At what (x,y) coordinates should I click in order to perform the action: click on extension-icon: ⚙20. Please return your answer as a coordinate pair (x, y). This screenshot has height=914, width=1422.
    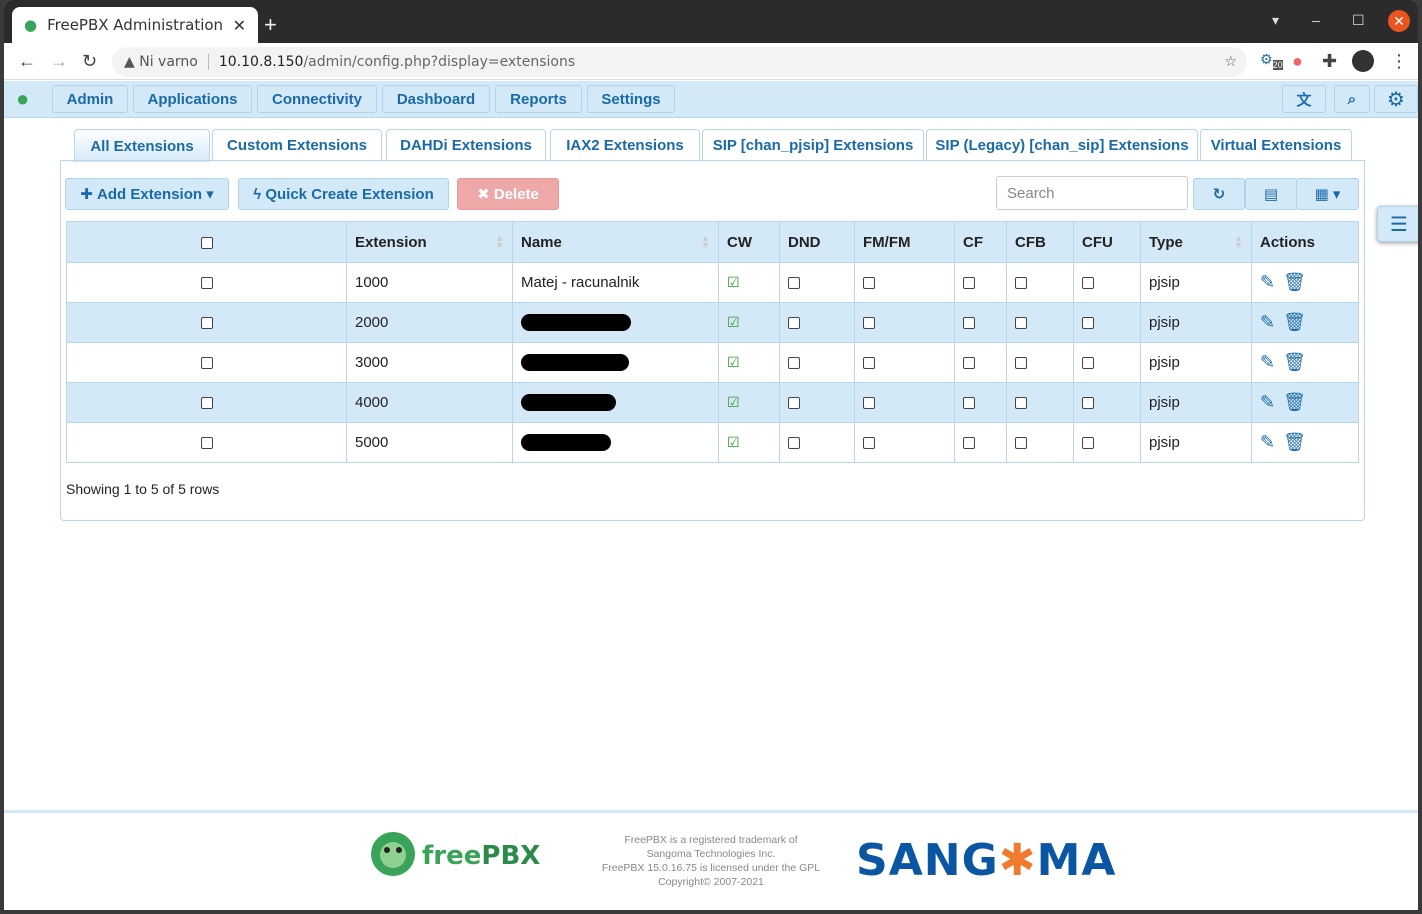
    Looking at the image, I should click on (1271, 60).